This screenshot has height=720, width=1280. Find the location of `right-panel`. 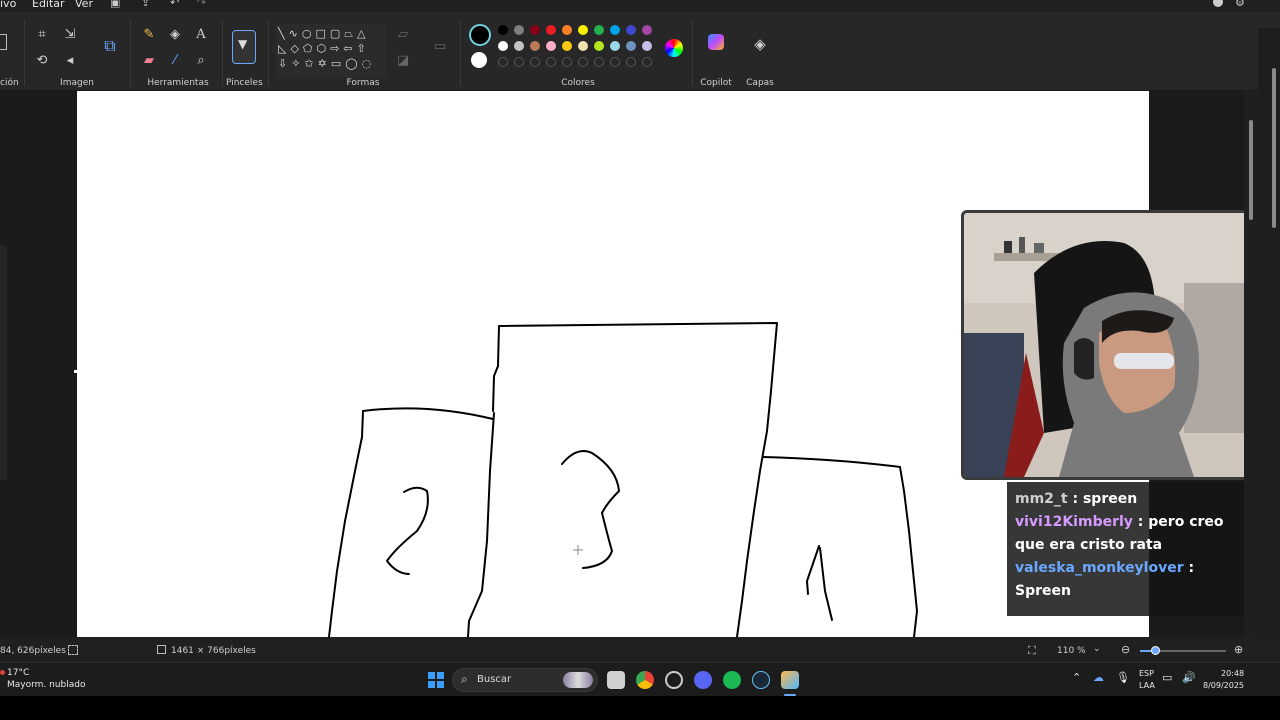

right-panel is located at coordinates (1269, 358).